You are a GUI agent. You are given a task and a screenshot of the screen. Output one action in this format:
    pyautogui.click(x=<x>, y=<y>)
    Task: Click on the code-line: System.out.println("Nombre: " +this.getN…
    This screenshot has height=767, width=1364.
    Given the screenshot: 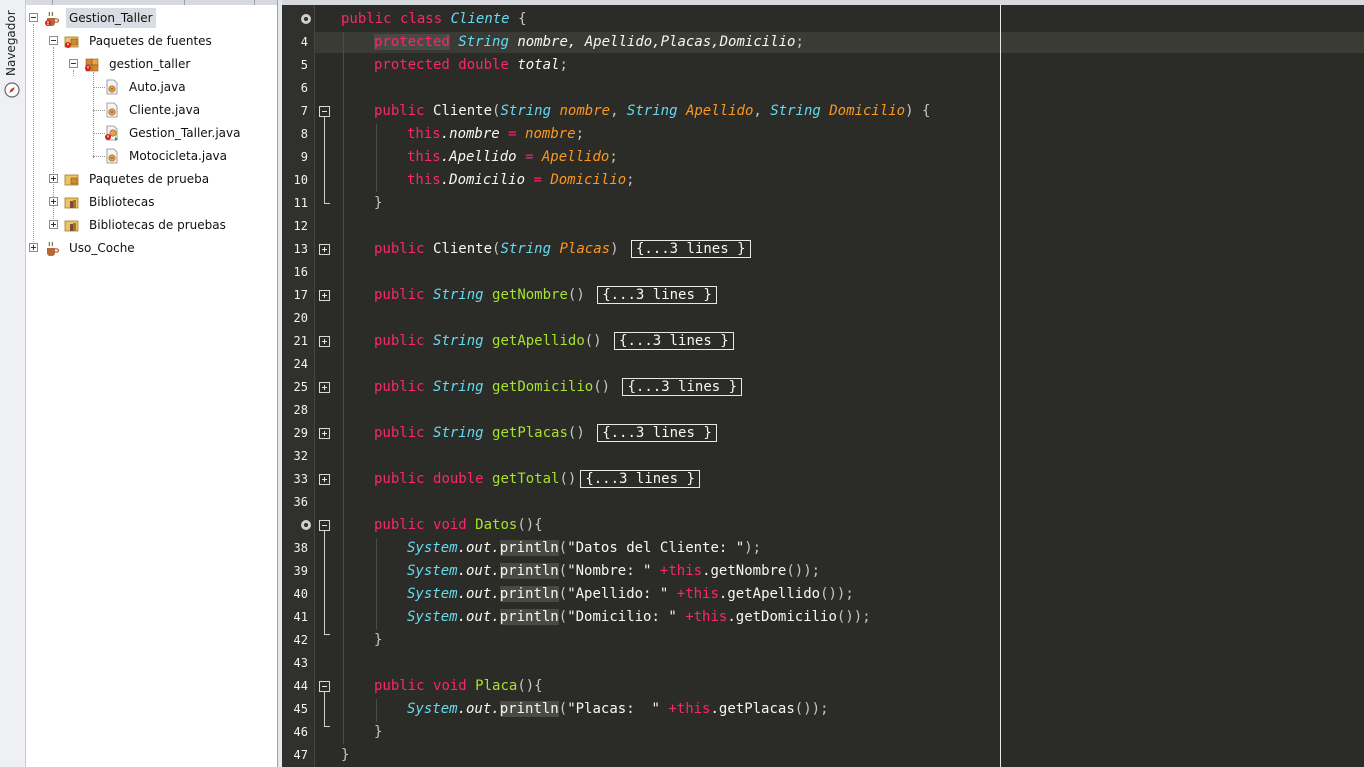 What is the action you would take?
    pyautogui.click(x=613, y=571)
    